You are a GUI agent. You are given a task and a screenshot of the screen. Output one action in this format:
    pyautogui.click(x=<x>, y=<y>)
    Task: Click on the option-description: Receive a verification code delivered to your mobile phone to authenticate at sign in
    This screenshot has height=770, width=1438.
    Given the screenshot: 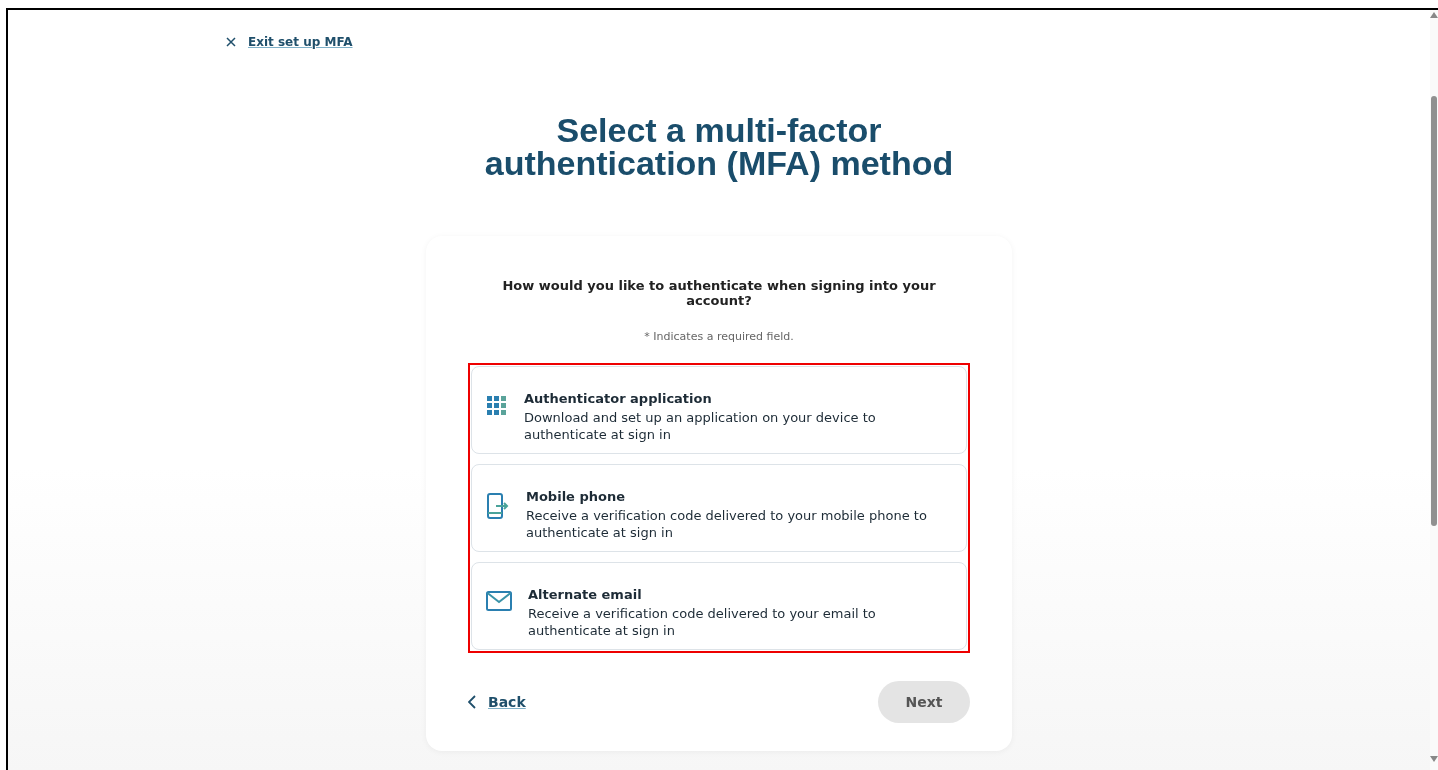 What is the action you would take?
    pyautogui.click(x=727, y=524)
    